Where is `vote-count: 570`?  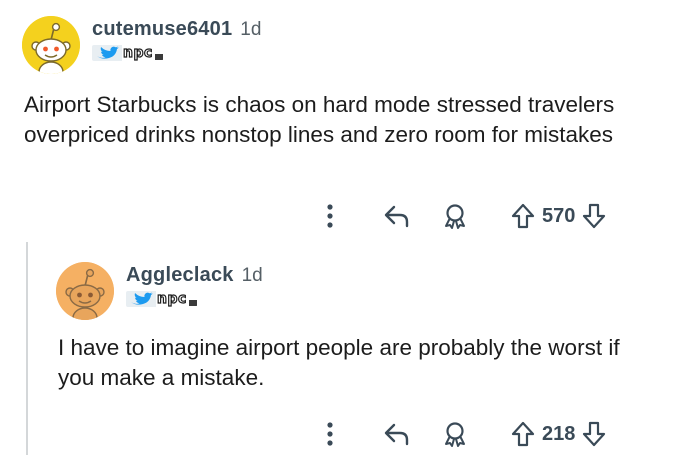 vote-count: 570 is located at coordinates (559, 215).